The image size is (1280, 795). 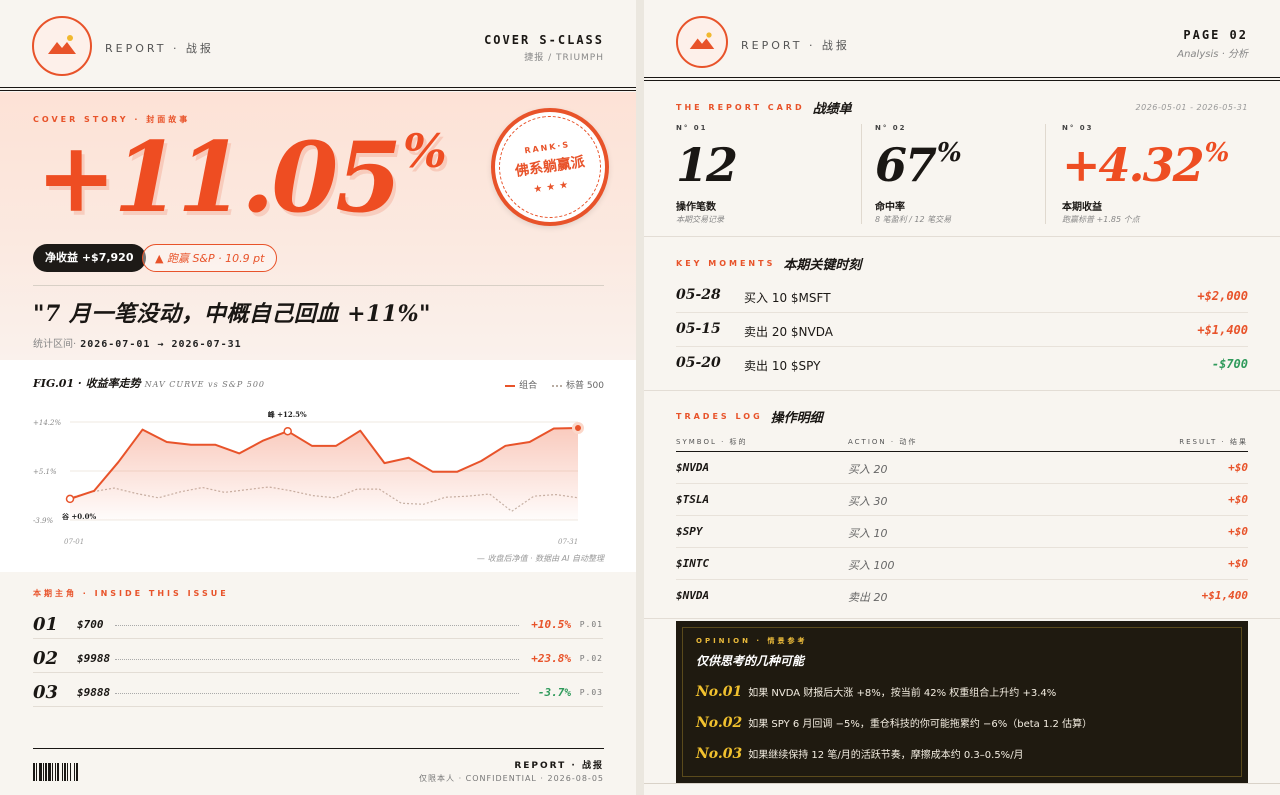 I want to click on moment-result: -$700, so click(x=1229, y=364).